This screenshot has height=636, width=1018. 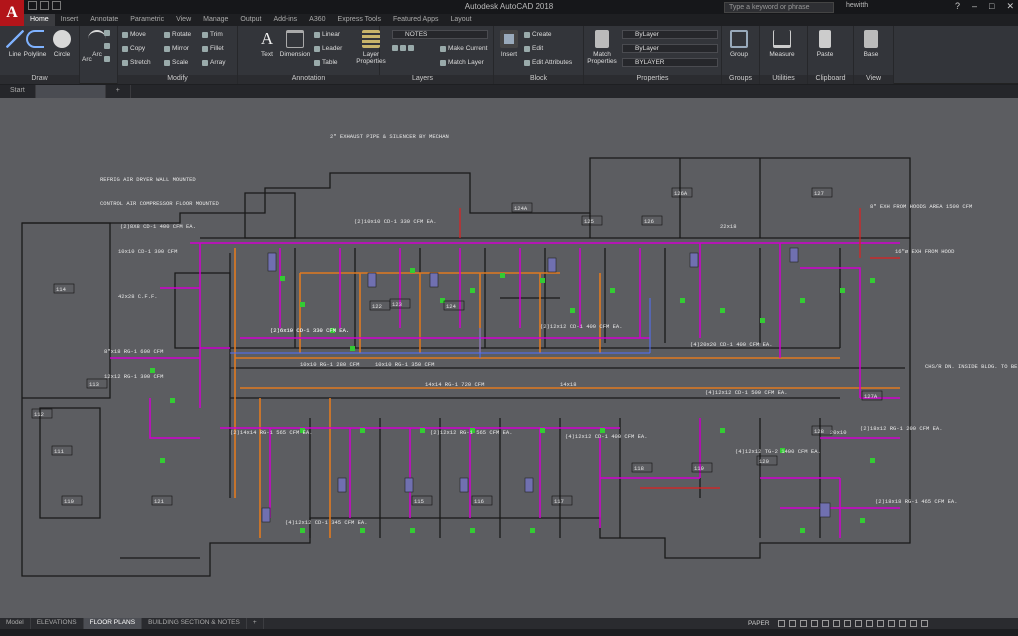 I want to click on close-icon: ✕, so click(x=1010, y=6).